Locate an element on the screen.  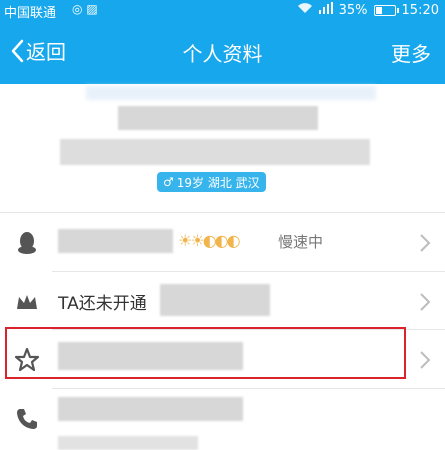
pixelated-phone-number is located at coordinates (150, 409).